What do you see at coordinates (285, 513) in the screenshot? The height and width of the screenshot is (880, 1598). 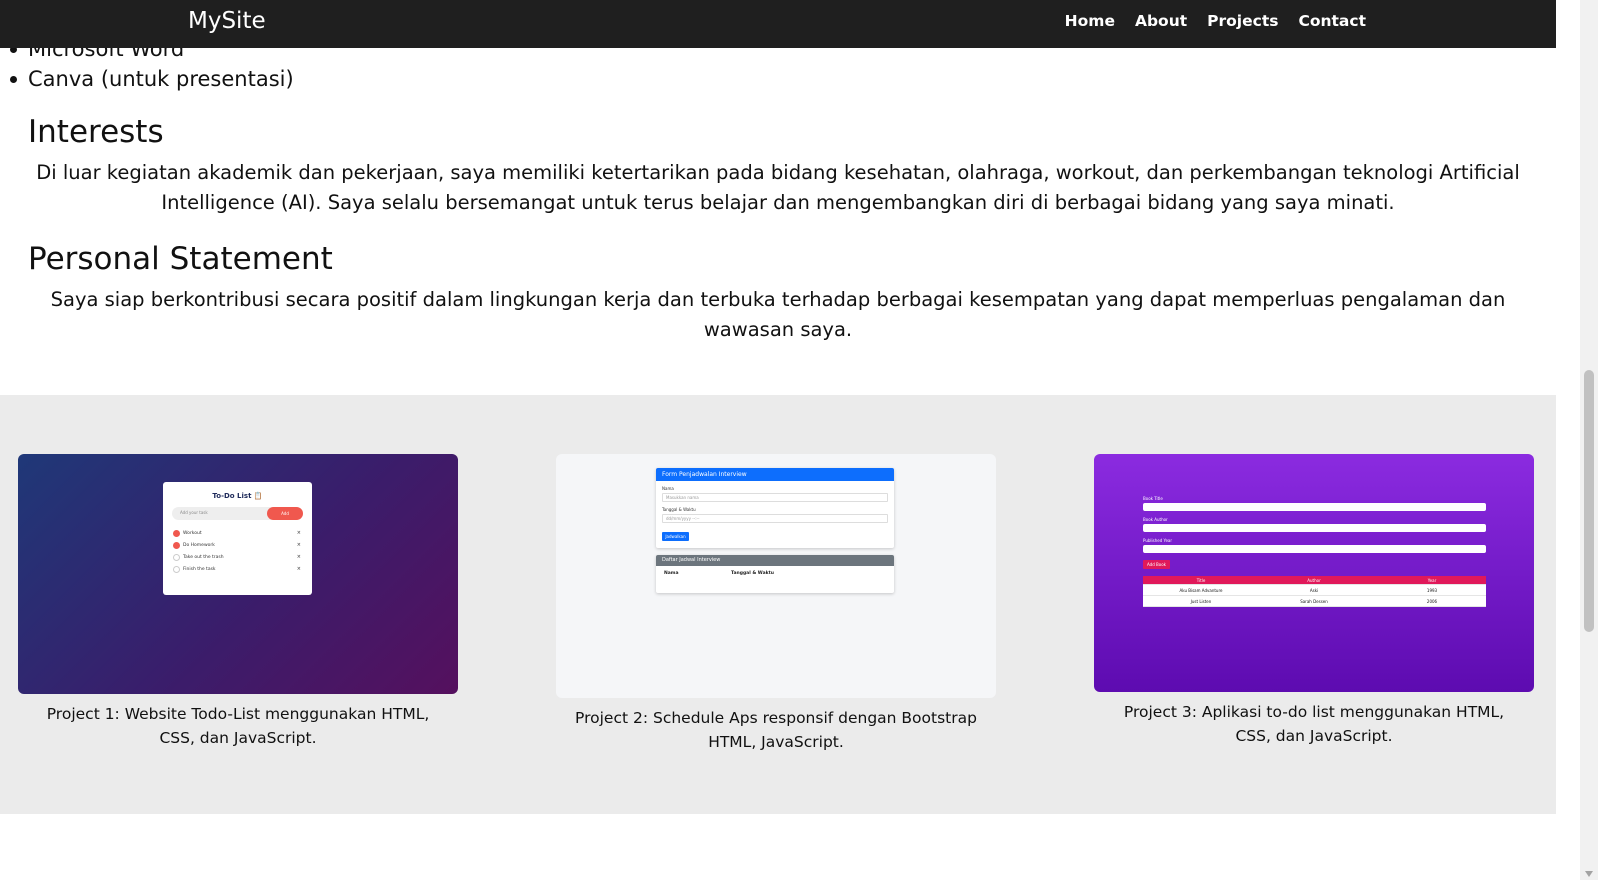 I see `todo-preview-add-button: Add` at bounding box center [285, 513].